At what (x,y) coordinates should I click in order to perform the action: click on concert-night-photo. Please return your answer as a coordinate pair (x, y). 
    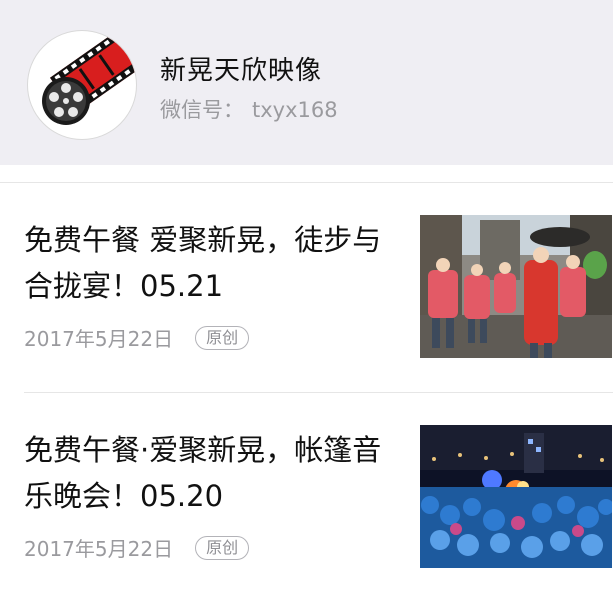
    Looking at the image, I should click on (516, 496).